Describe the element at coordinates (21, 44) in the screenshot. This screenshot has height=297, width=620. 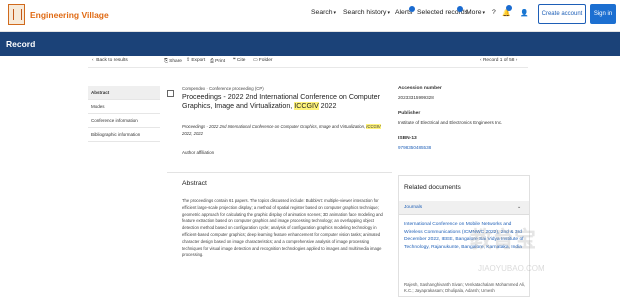
I see `page-title: Record` at that location.